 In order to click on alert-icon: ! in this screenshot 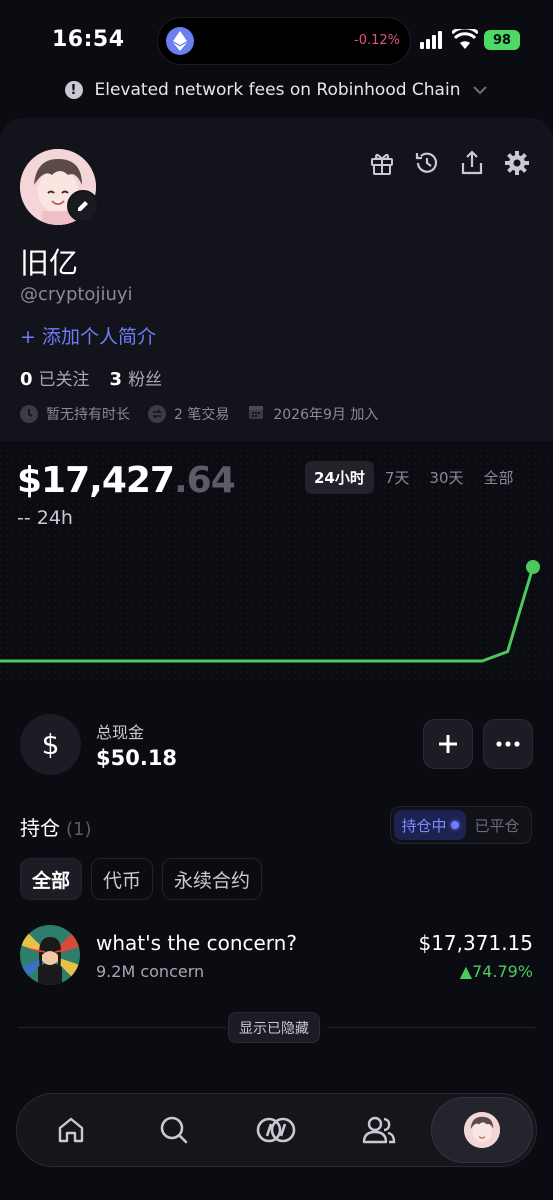, I will do `click(73, 90)`.